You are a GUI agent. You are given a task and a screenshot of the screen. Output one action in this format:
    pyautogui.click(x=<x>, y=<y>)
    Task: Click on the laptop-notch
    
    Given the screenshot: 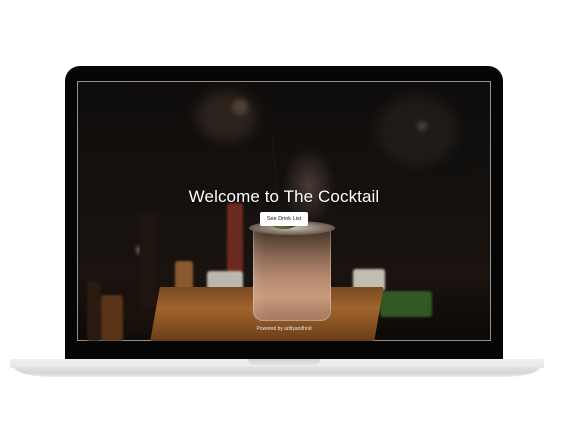 What is the action you would take?
    pyautogui.click(x=284, y=362)
    